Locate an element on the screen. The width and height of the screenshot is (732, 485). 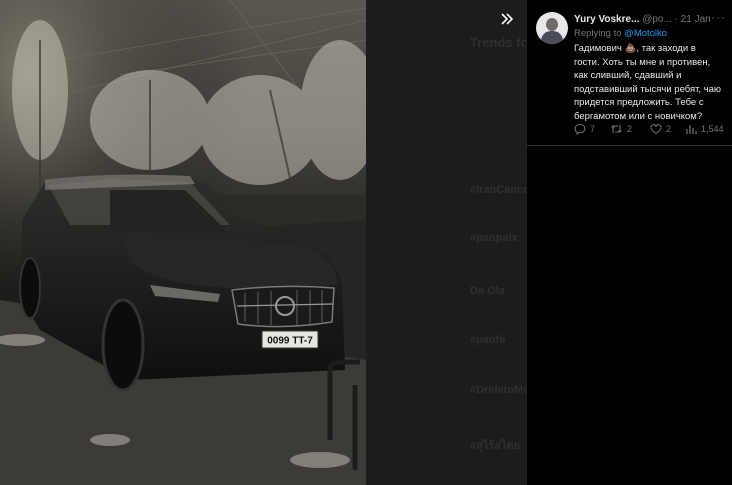
tweet-header: Yury Voskre... @po... · 21 Jan is located at coordinates (651, 20).